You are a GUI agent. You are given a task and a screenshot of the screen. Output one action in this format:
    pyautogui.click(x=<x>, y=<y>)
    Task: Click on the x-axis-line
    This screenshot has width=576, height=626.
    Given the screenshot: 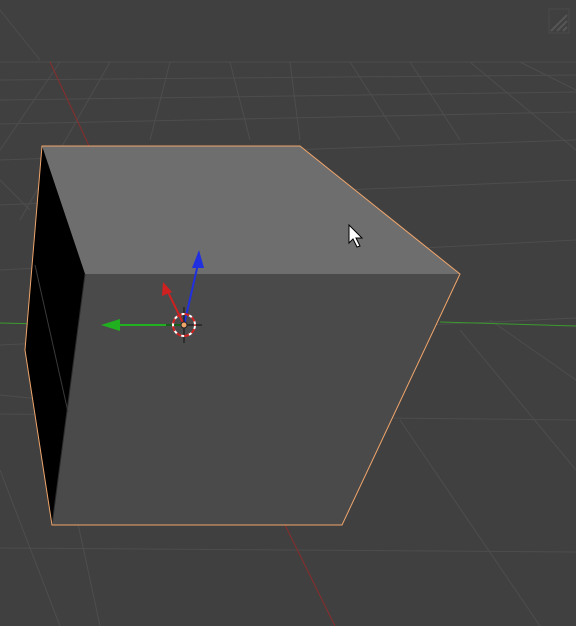 What is the action you would take?
    pyautogui.click(x=70, y=105)
    